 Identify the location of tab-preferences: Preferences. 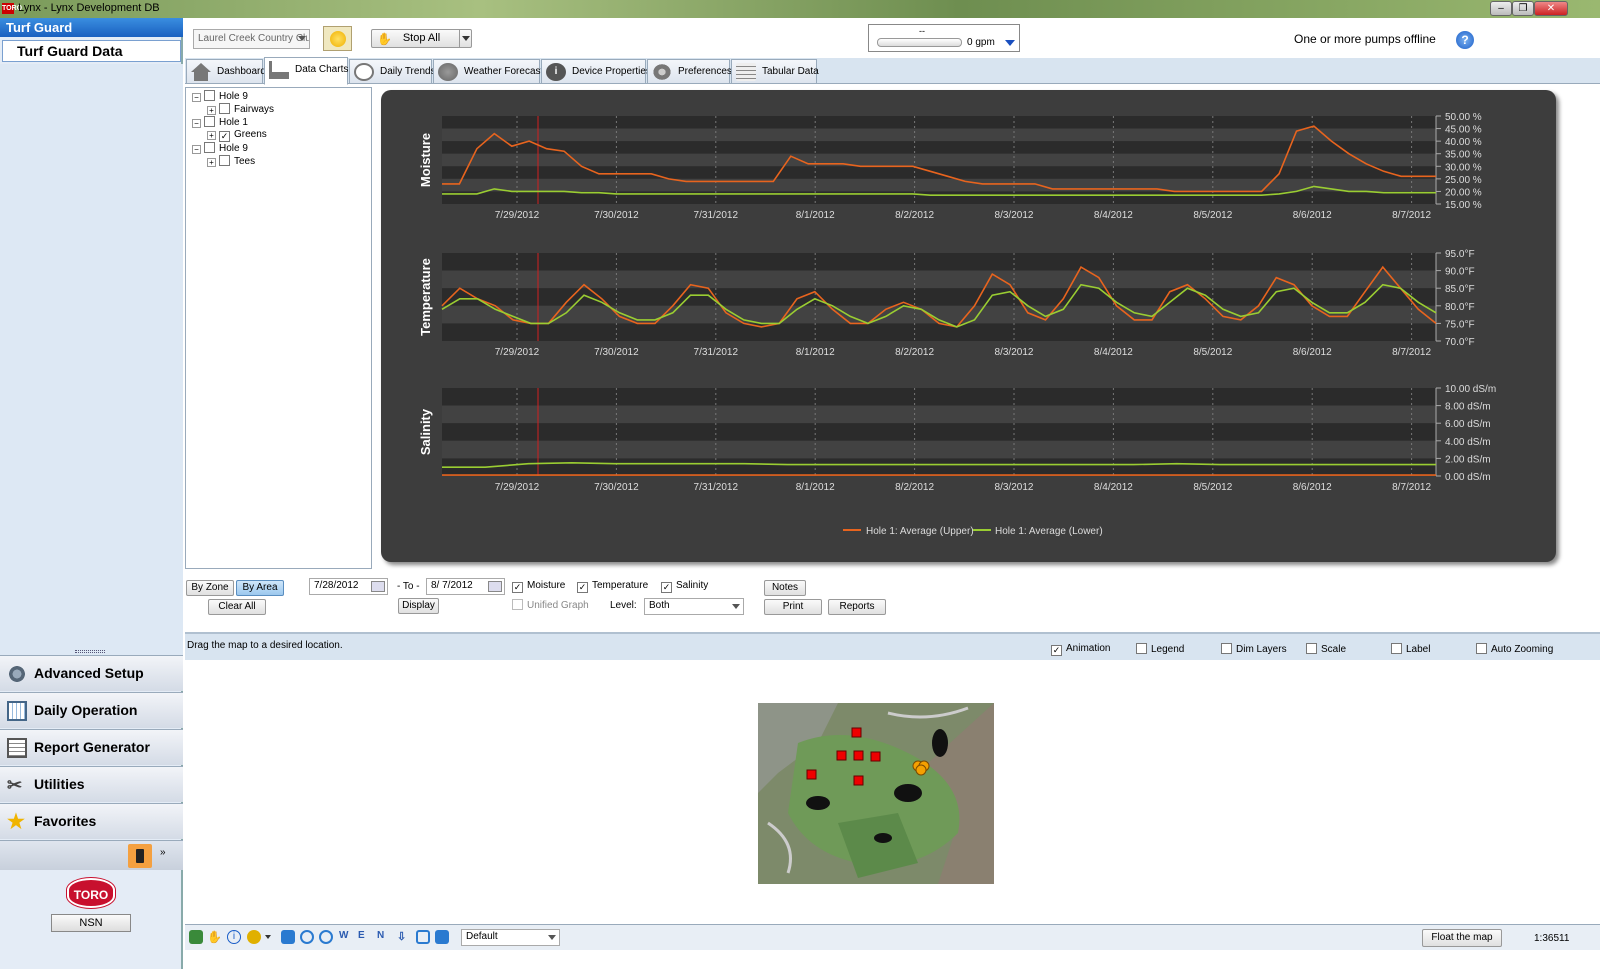
(689, 71).